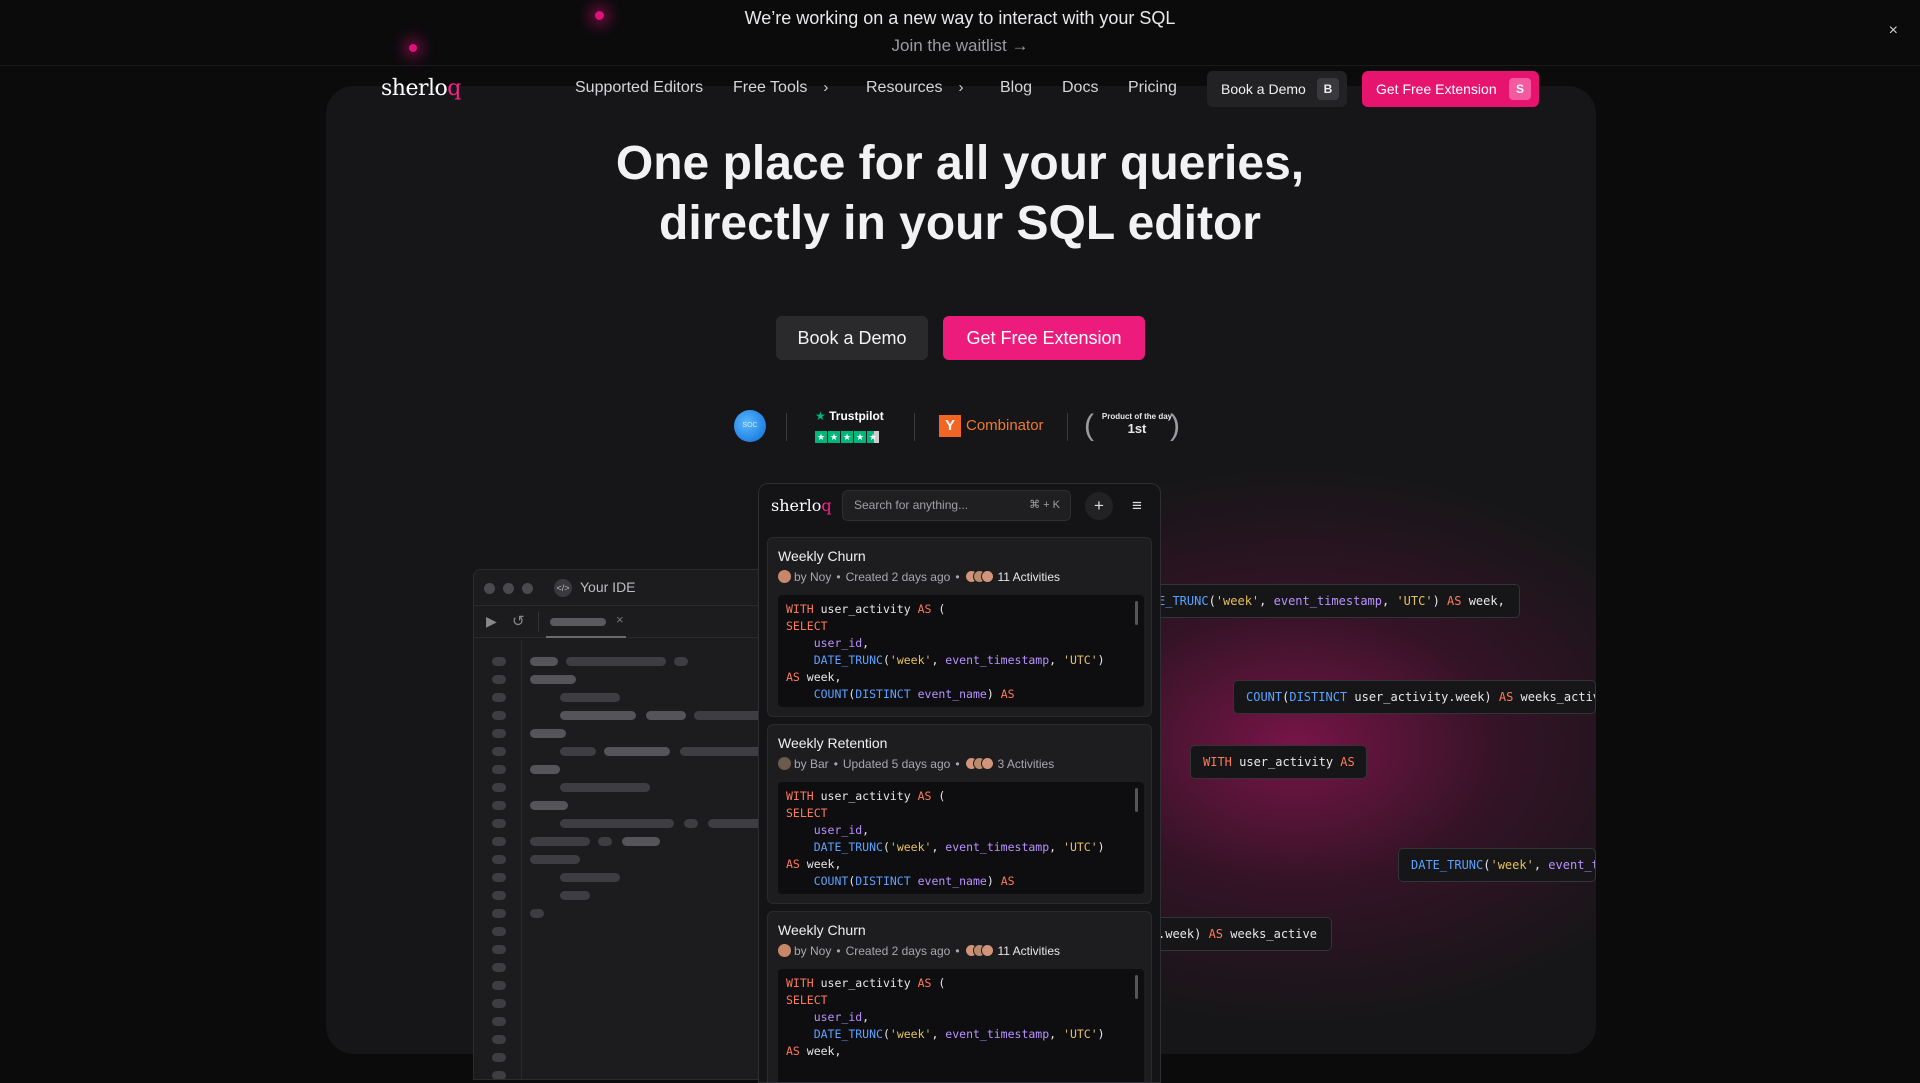 The image size is (1920, 1083). I want to click on query-meta: by Bar • Updated 5 days ago • 3 Activities, so click(916, 764).